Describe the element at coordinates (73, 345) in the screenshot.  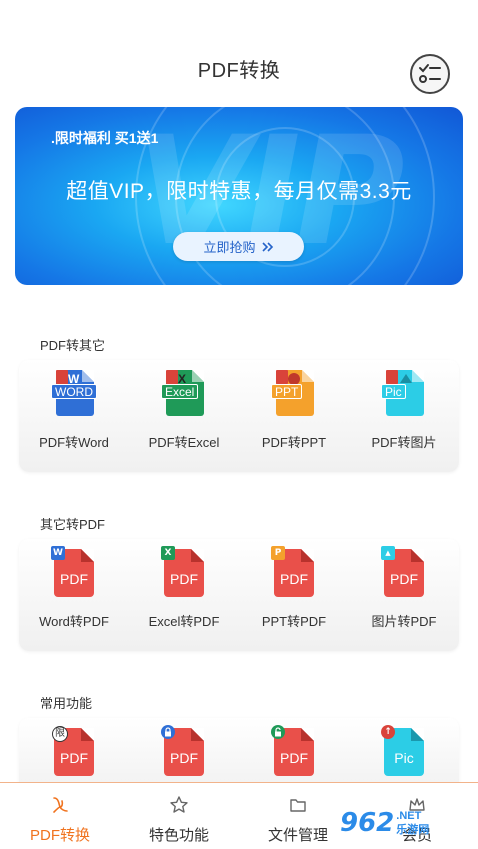
I see `section-title-pdf-to-other: PDF转其它` at that location.